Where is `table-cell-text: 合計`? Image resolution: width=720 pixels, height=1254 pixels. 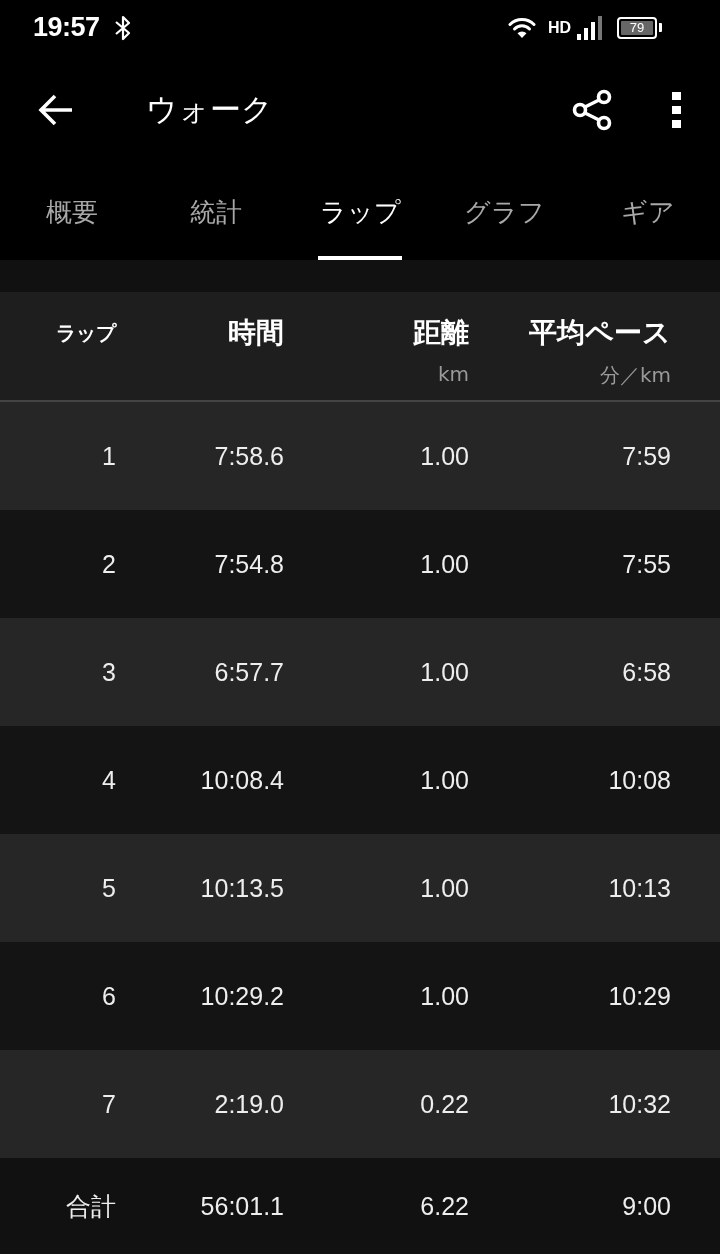
table-cell-text: 合計 is located at coordinates (91, 1206).